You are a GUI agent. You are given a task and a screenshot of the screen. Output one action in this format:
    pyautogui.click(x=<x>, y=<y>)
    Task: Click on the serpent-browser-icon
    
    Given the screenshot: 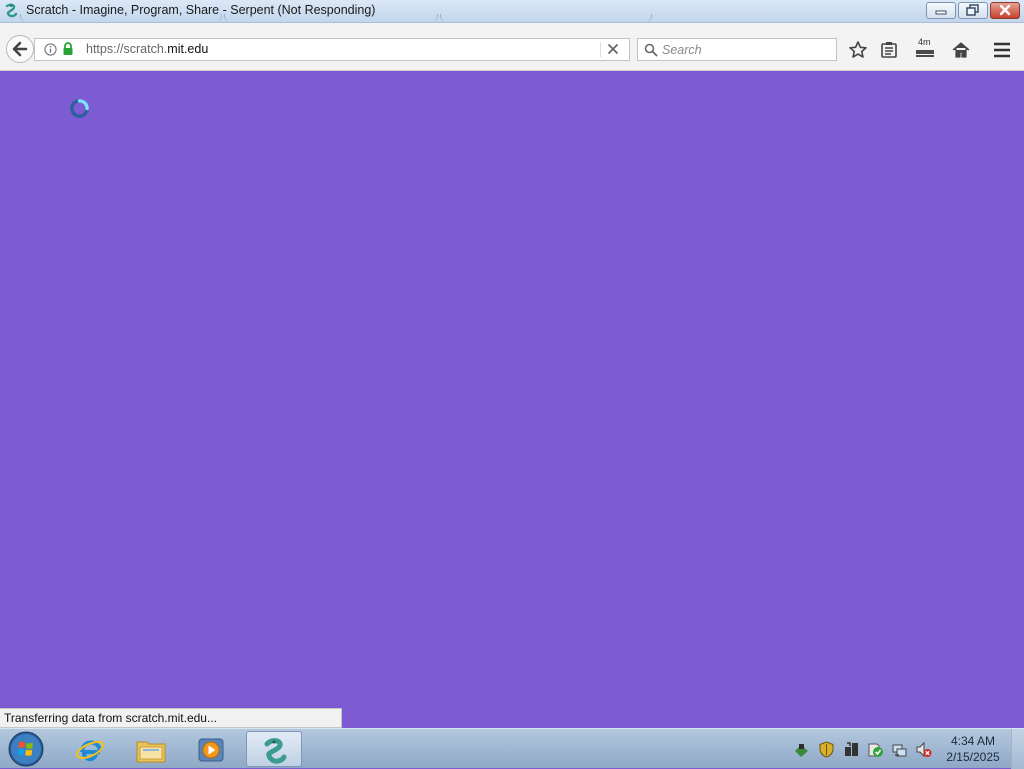 What is the action you would take?
    pyautogui.click(x=275, y=751)
    